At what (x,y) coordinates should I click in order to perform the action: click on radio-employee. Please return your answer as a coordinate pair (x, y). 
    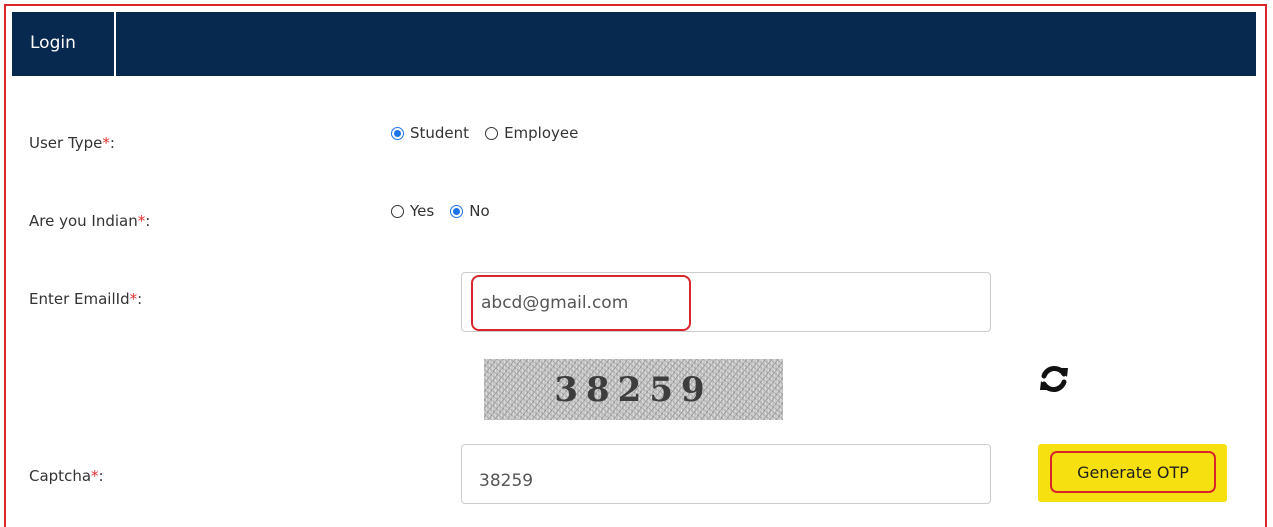
    Looking at the image, I should click on (492, 133).